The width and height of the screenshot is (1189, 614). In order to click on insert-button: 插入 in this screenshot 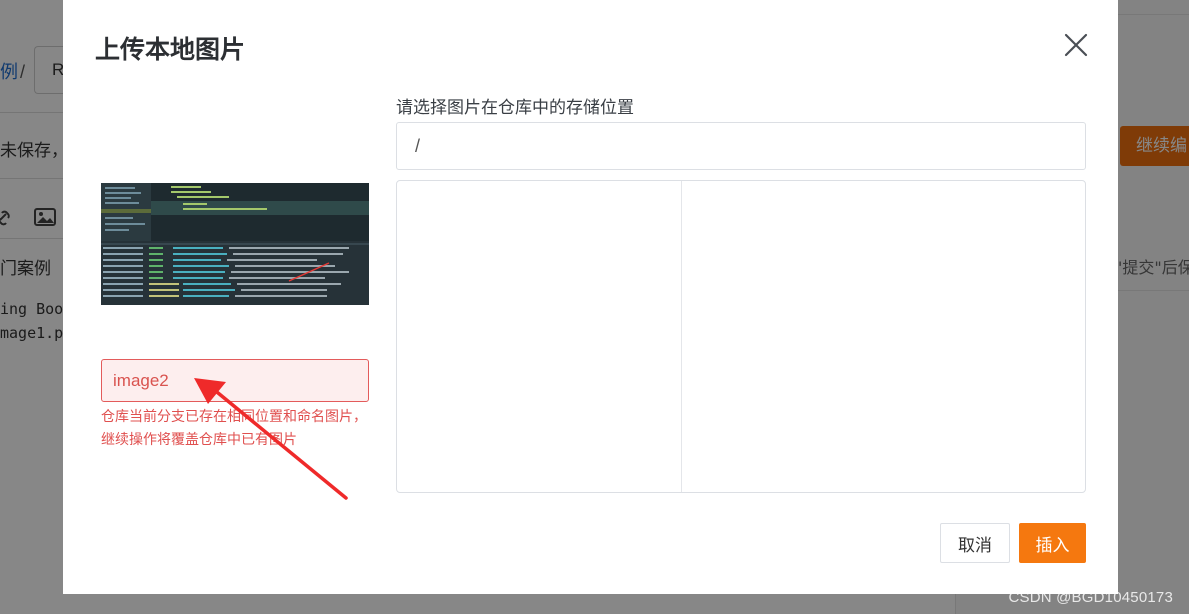, I will do `click(1052, 543)`.